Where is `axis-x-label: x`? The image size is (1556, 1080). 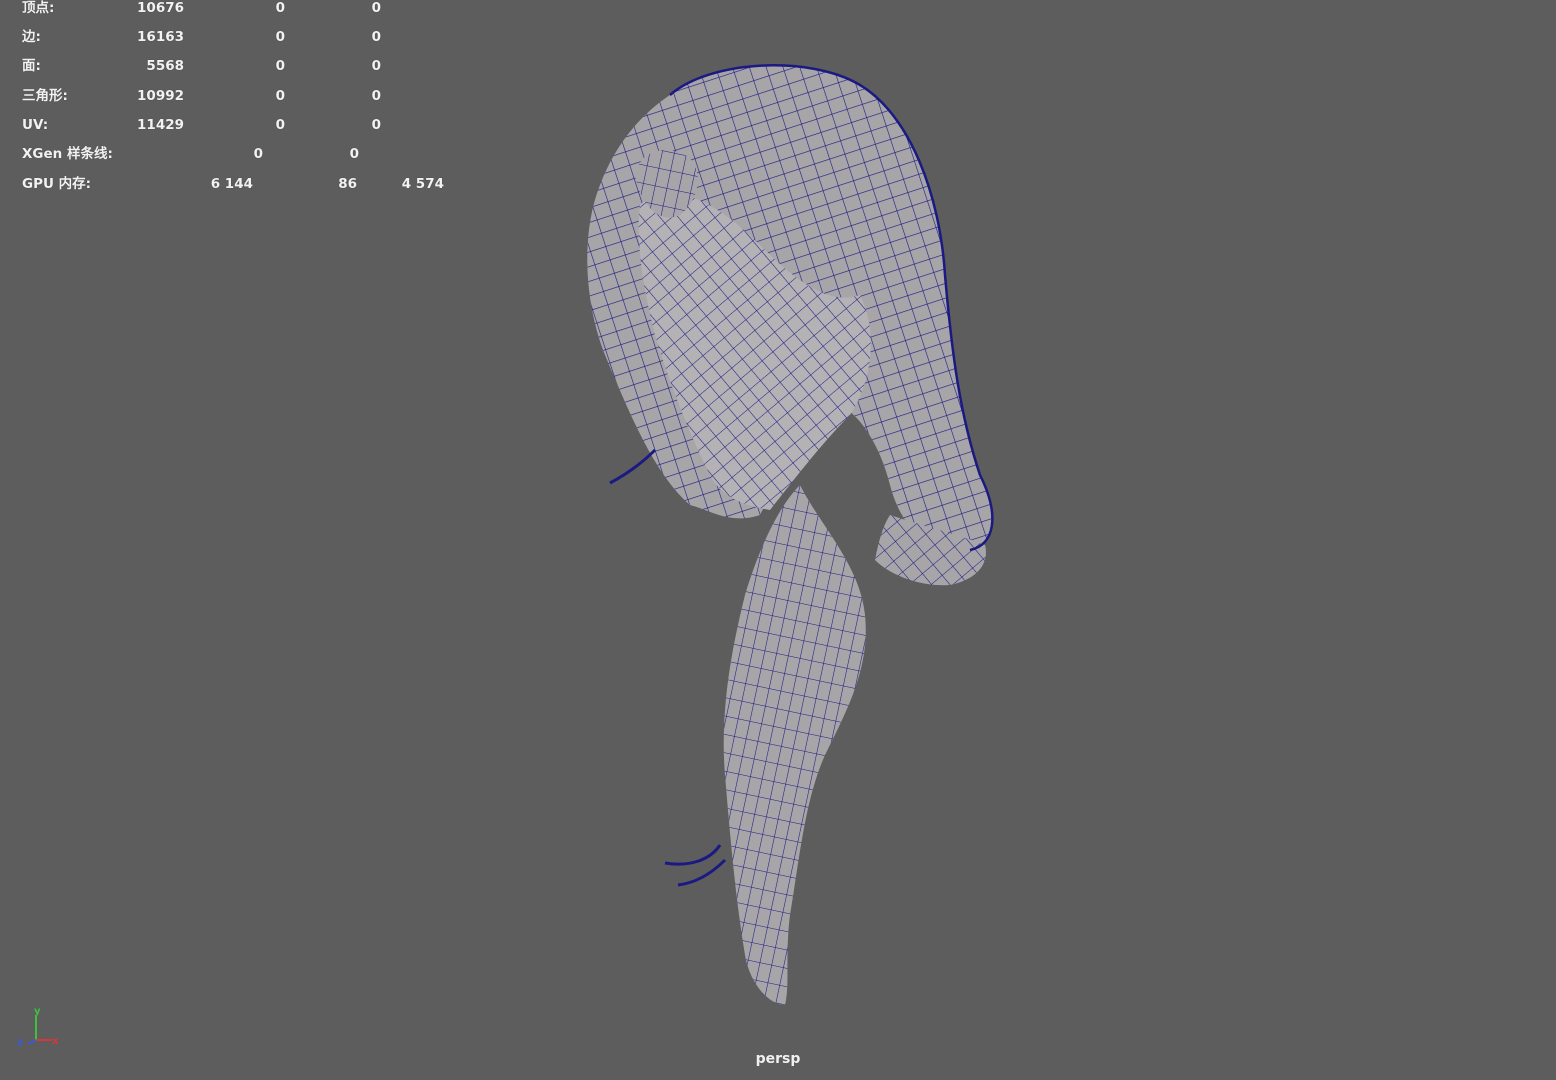
axis-x-label: x is located at coordinates (55, 1041).